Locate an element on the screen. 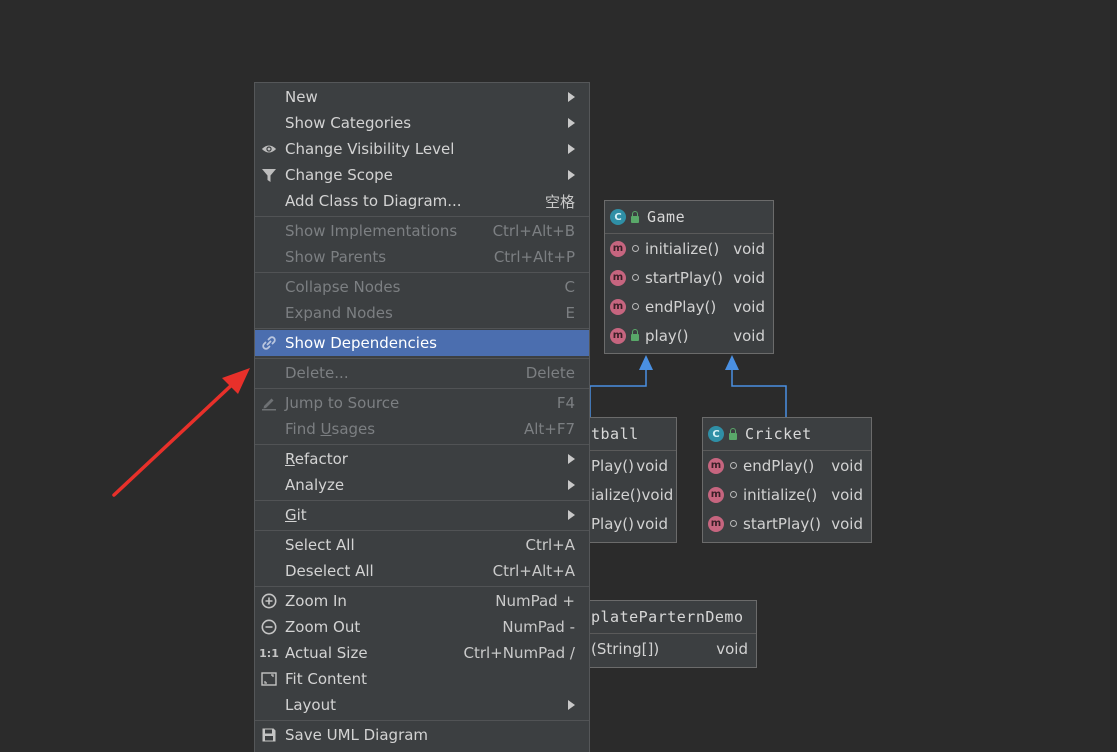  menu-item-jump-to-source: Jump to Source F4 is located at coordinates (422, 403).